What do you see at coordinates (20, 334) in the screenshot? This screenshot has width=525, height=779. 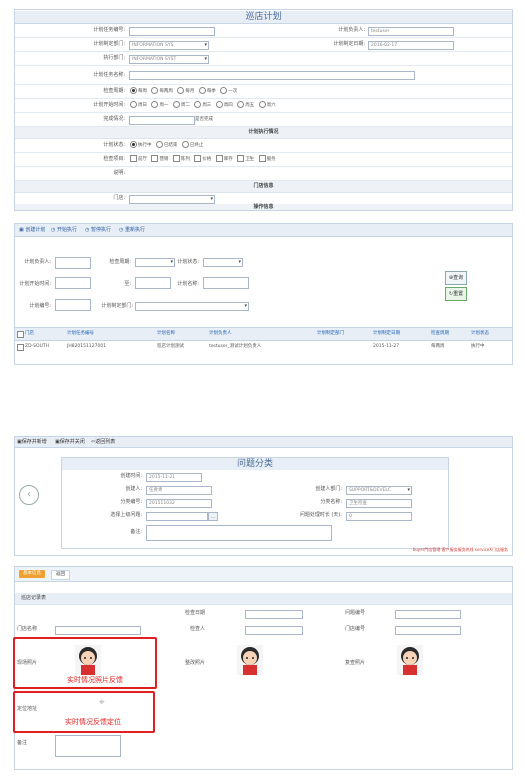 I see `select-all-checkbox` at bounding box center [20, 334].